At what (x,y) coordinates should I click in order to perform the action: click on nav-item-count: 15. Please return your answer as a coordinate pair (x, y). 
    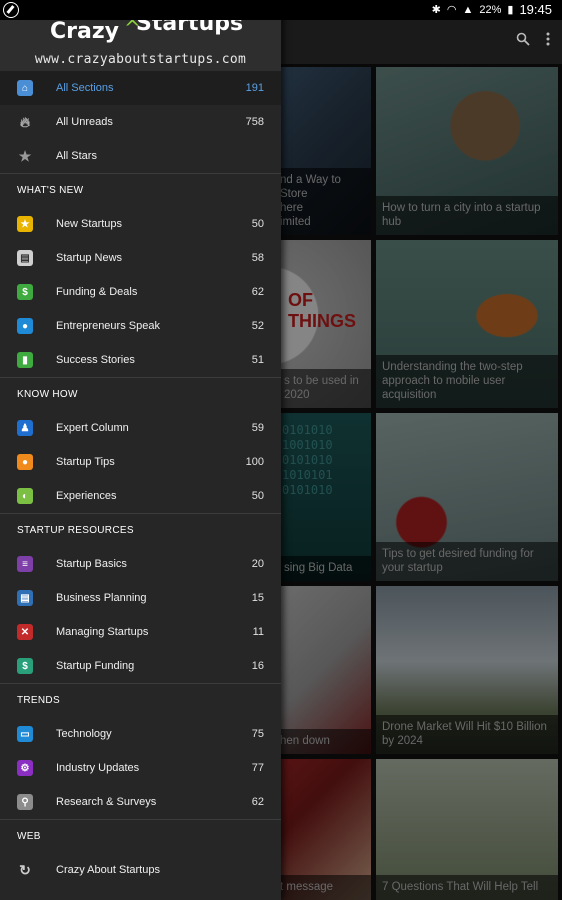
    Looking at the image, I should click on (257, 598).